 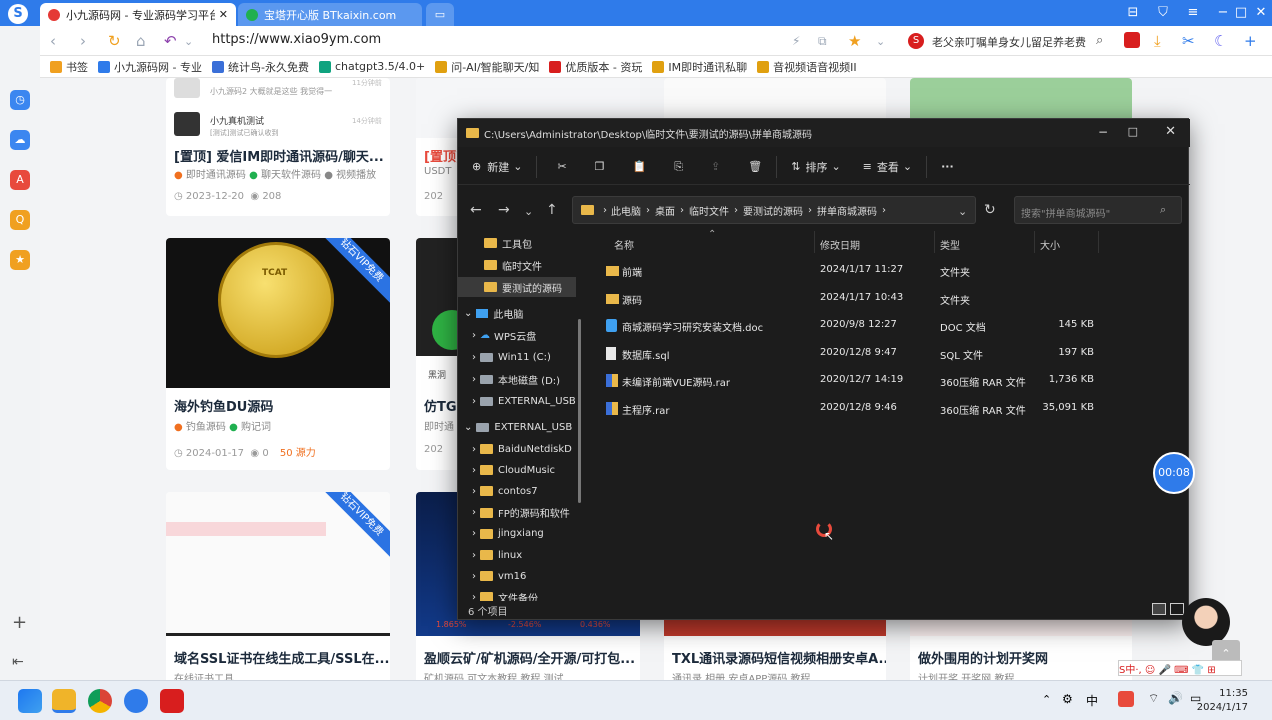 I want to click on tab-btkaixin: 宝塔开心版 BTkaixin.com, so click(x=330, y=14).